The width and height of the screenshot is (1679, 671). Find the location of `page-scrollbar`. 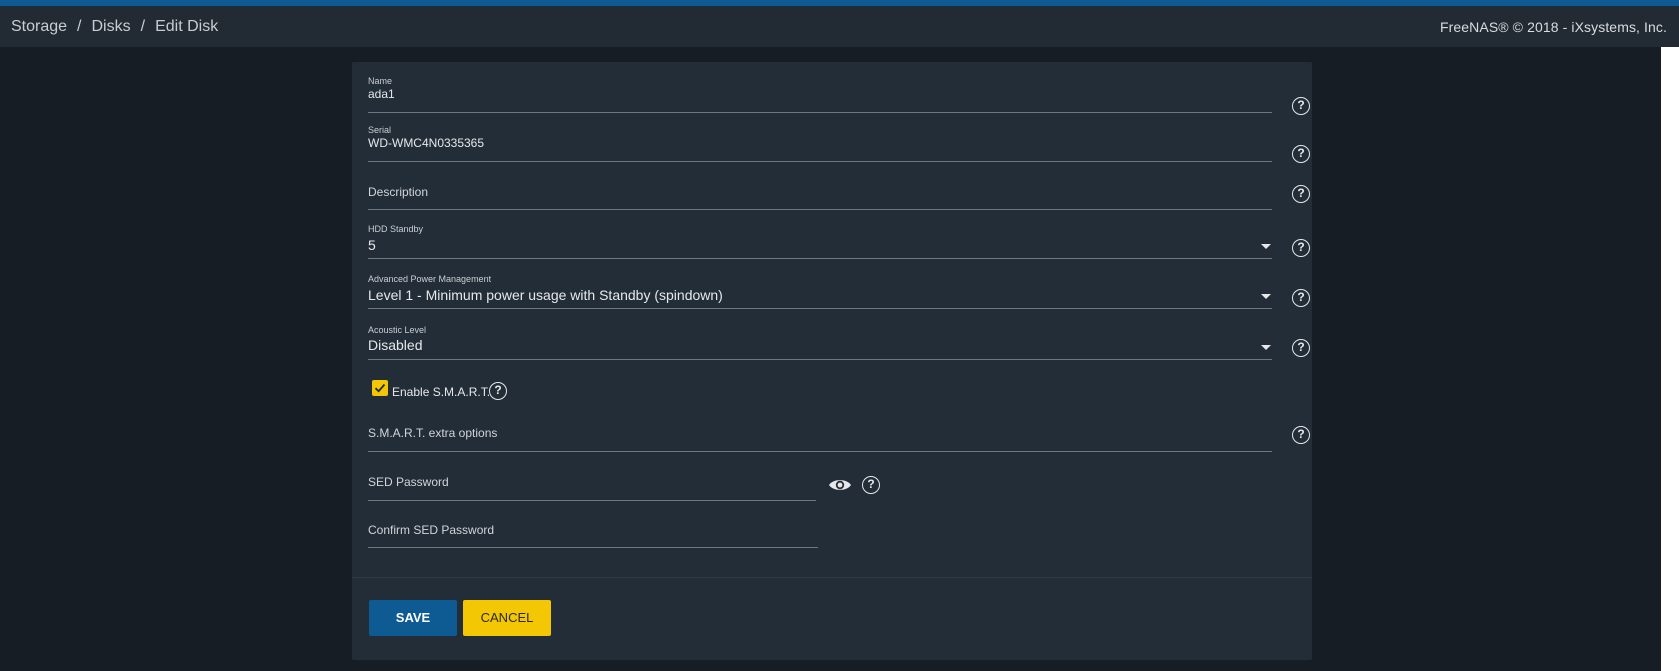

page-scrollbar is located at coordinates (1670, 359).